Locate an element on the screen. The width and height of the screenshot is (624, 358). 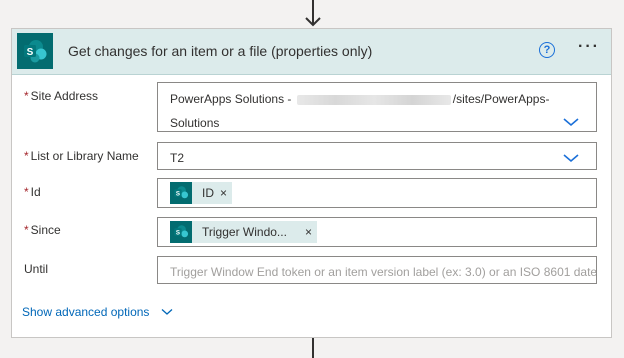
token-label: ID is located at coordinates (208, 193).